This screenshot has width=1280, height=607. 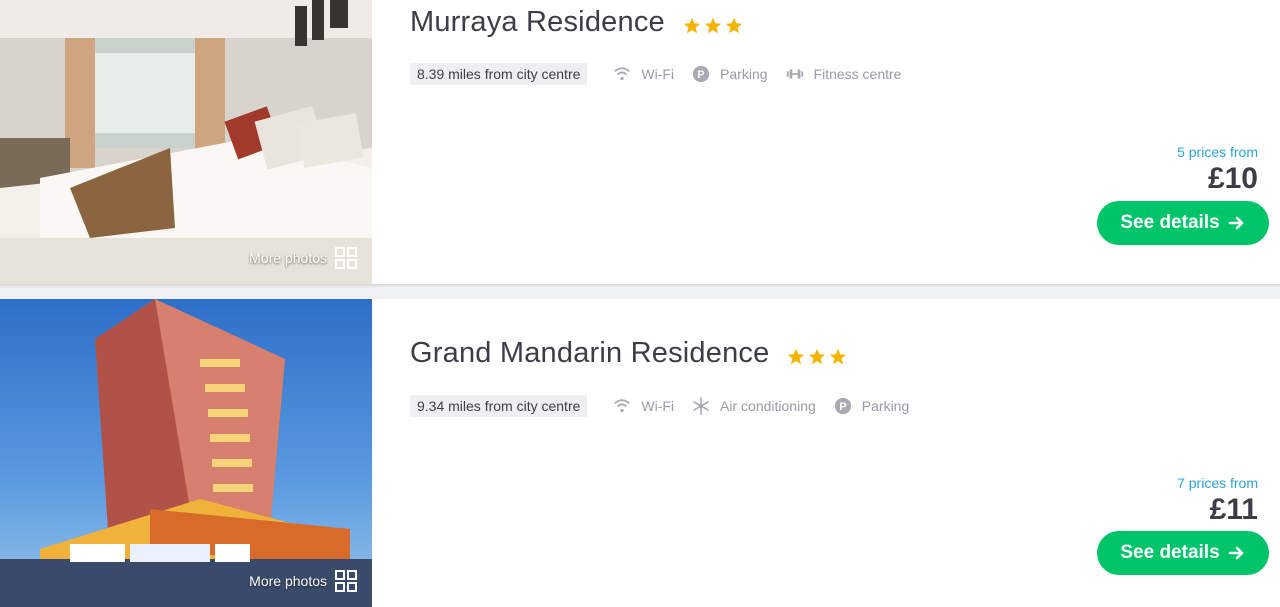 What do you see at coordinates (701, 406) in the screenshot?
I see `snowflake-icon` at bounding box center [701, 406].